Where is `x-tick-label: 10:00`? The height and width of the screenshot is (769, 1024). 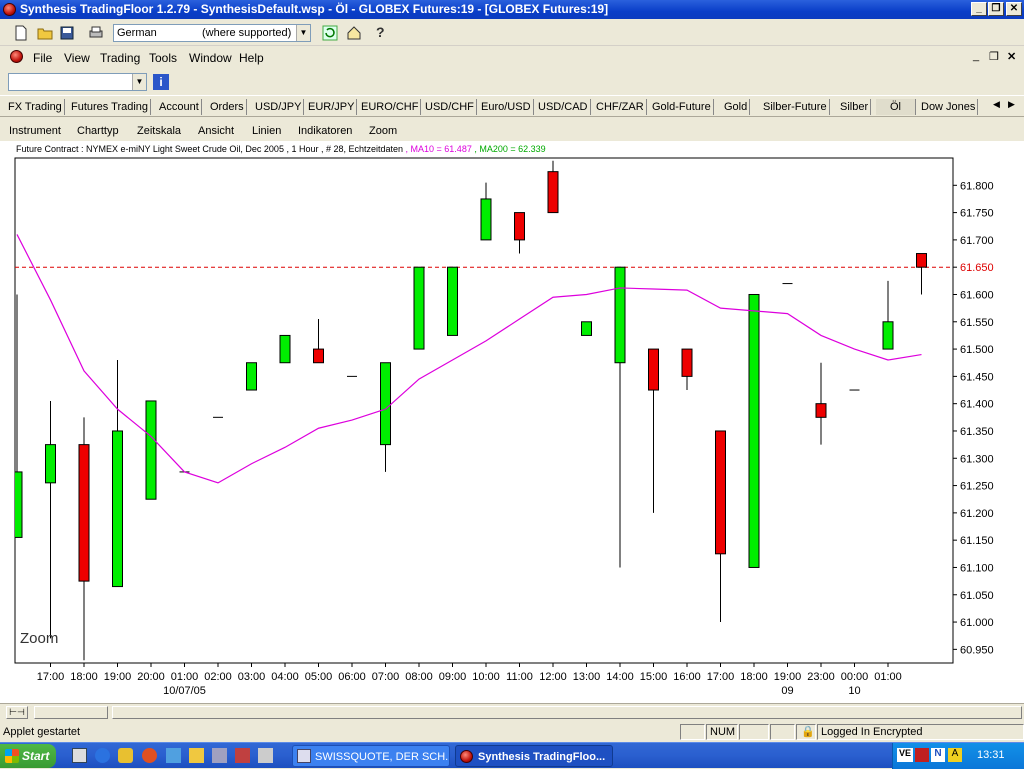 x-tick-label: 10:00 is located at coordinates (486, 677).